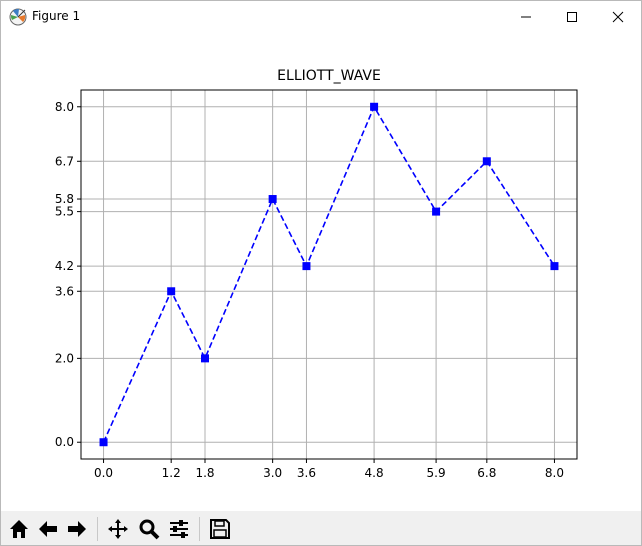  Describe the element at coordinates (329, 76) in the screenshot. I see `chart-title: ELLIOTT_WAVE` at that location.